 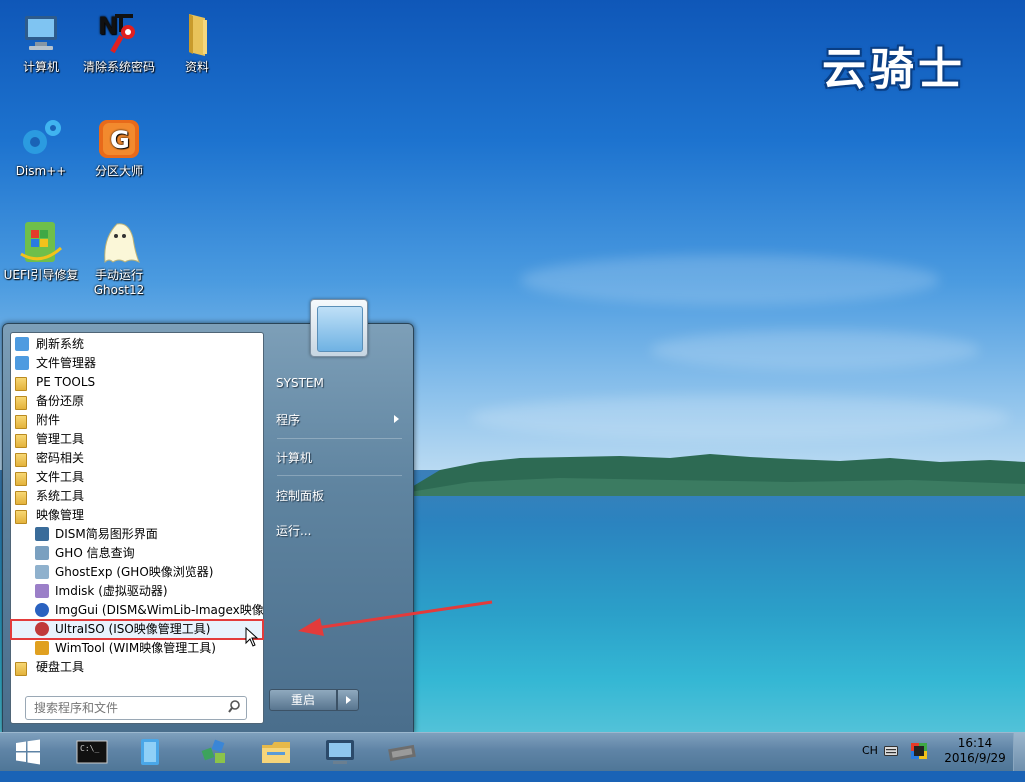 What do you see at coordinates (66, 363) in the screenshot?
I see `program-item-label: 文件管理器` at bounding box center [66, 363].